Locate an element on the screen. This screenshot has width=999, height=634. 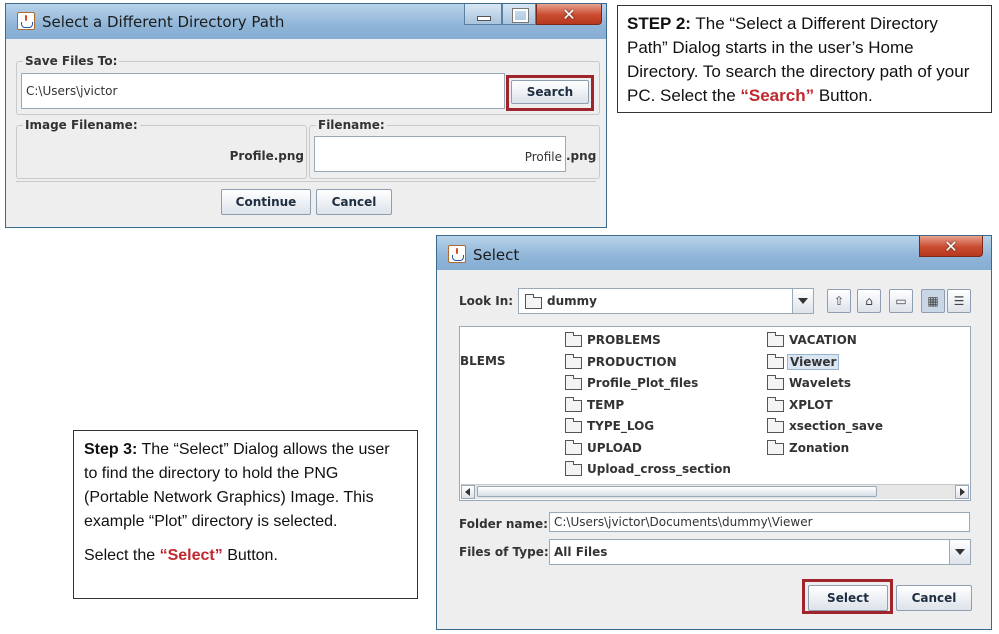
dialog2-title-bar: Select ✕ is located at coordinates (714, 253).